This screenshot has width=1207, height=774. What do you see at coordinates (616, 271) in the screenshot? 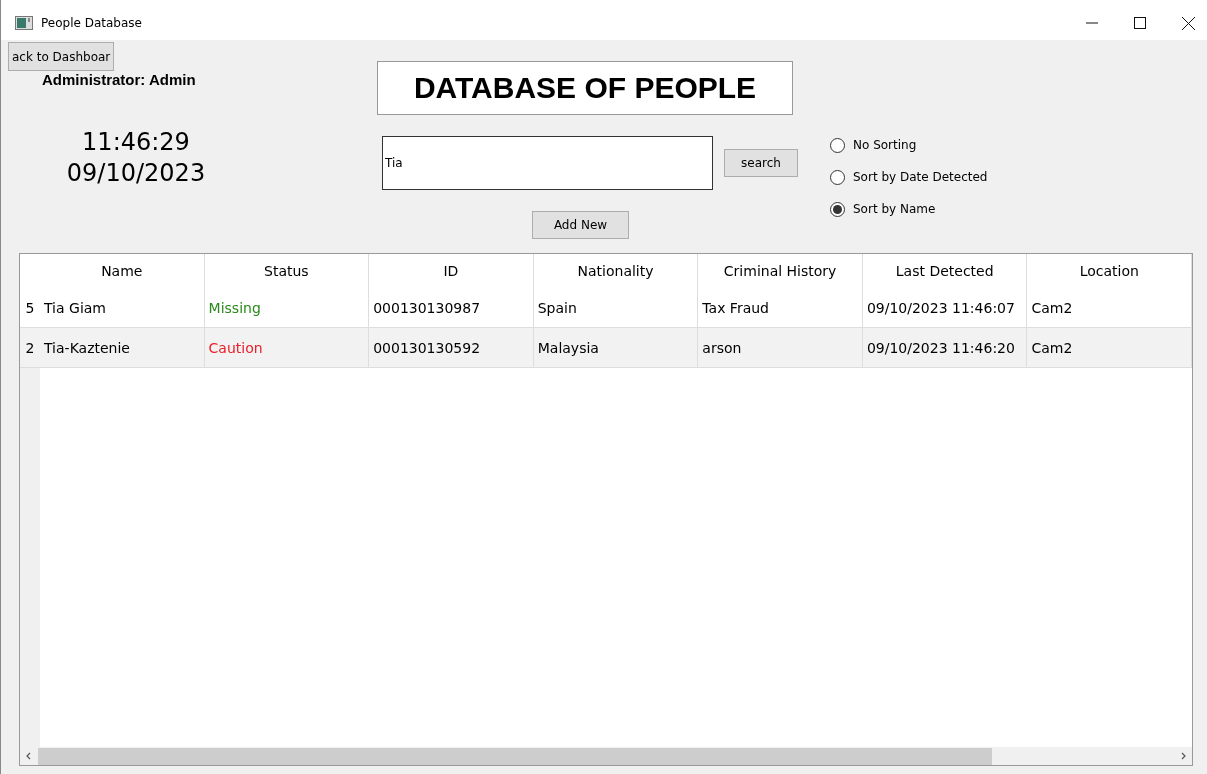
I see `column-header: Nationality` at bounding box center [616, 271].